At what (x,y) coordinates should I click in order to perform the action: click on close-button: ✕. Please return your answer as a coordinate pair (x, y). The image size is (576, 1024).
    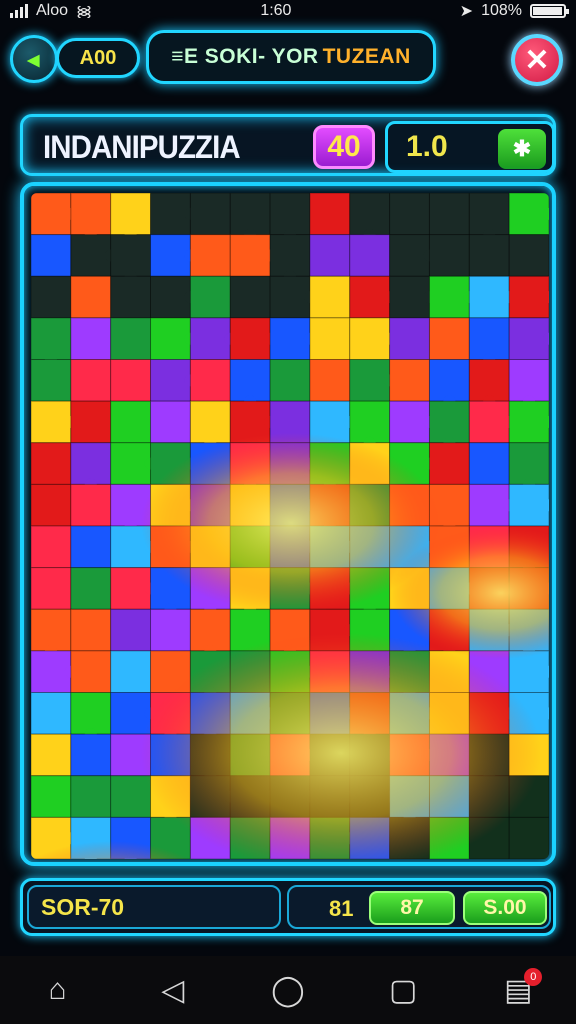
    Looking at the image, I should click on (537, 60).